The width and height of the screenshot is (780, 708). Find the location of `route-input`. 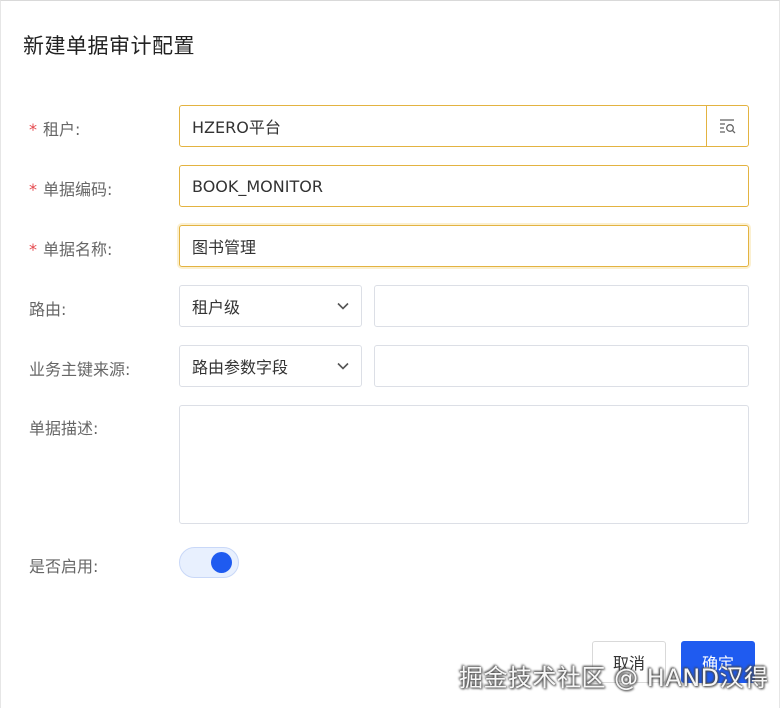

route-input is located at coordinates (561, 306).